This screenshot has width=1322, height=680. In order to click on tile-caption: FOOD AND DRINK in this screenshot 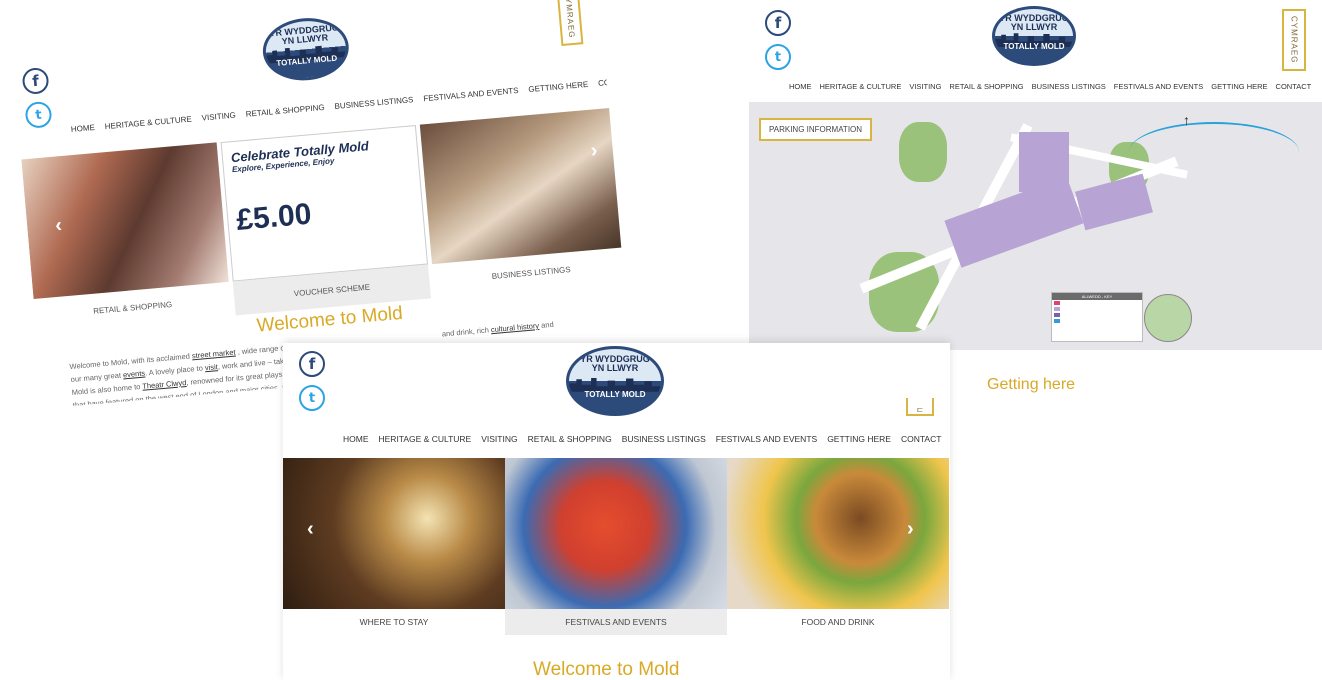, I will do `click(838, 622)`.